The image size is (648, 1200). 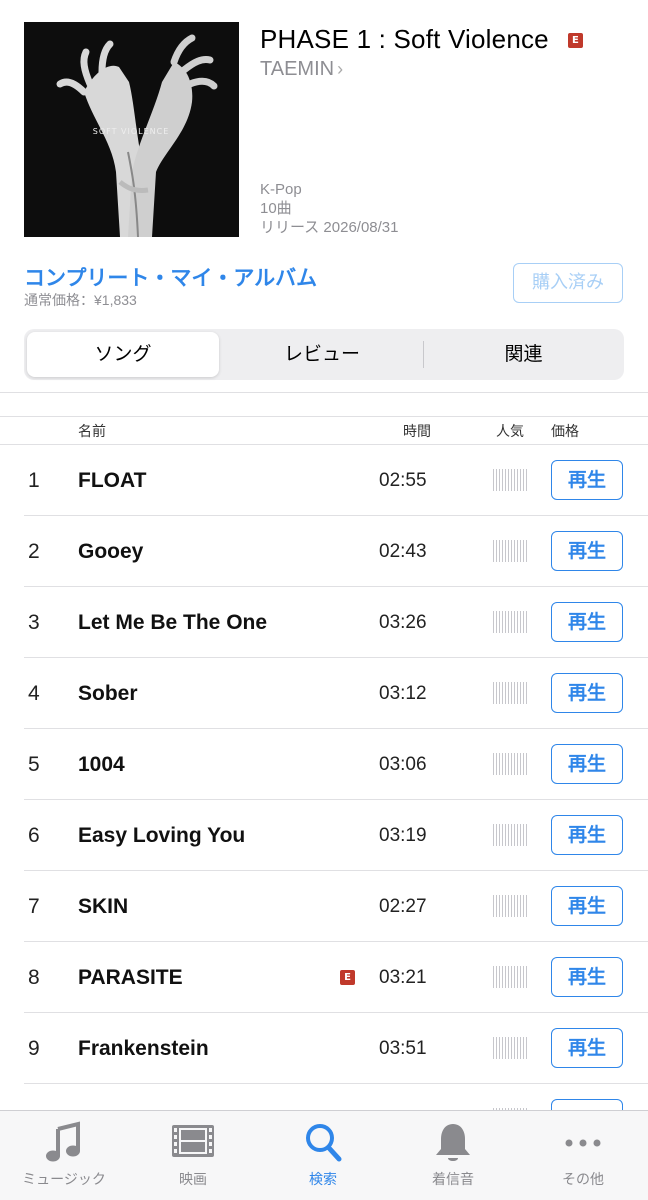 I want to click on song-row: 7 SKIN 02:27 再生, so click(x=324, y=906).